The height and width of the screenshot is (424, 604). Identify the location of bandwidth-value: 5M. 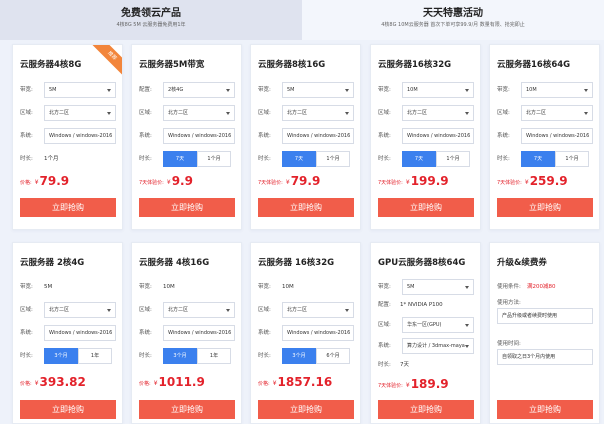
(291, 90).